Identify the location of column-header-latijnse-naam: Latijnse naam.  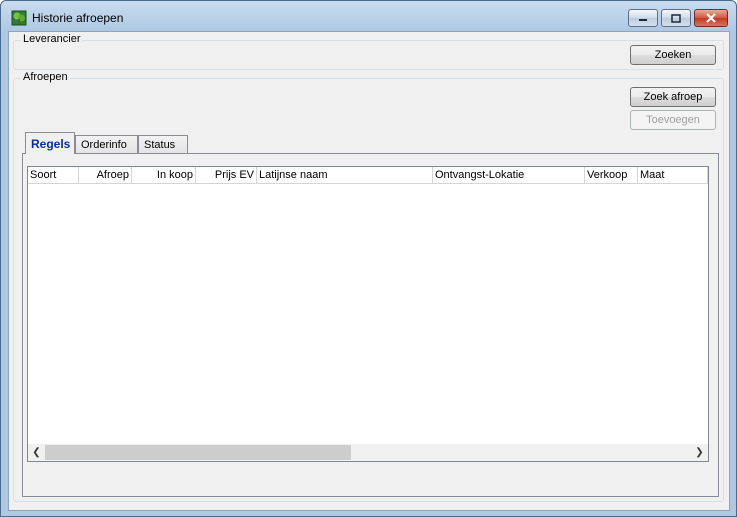
(345, 175).